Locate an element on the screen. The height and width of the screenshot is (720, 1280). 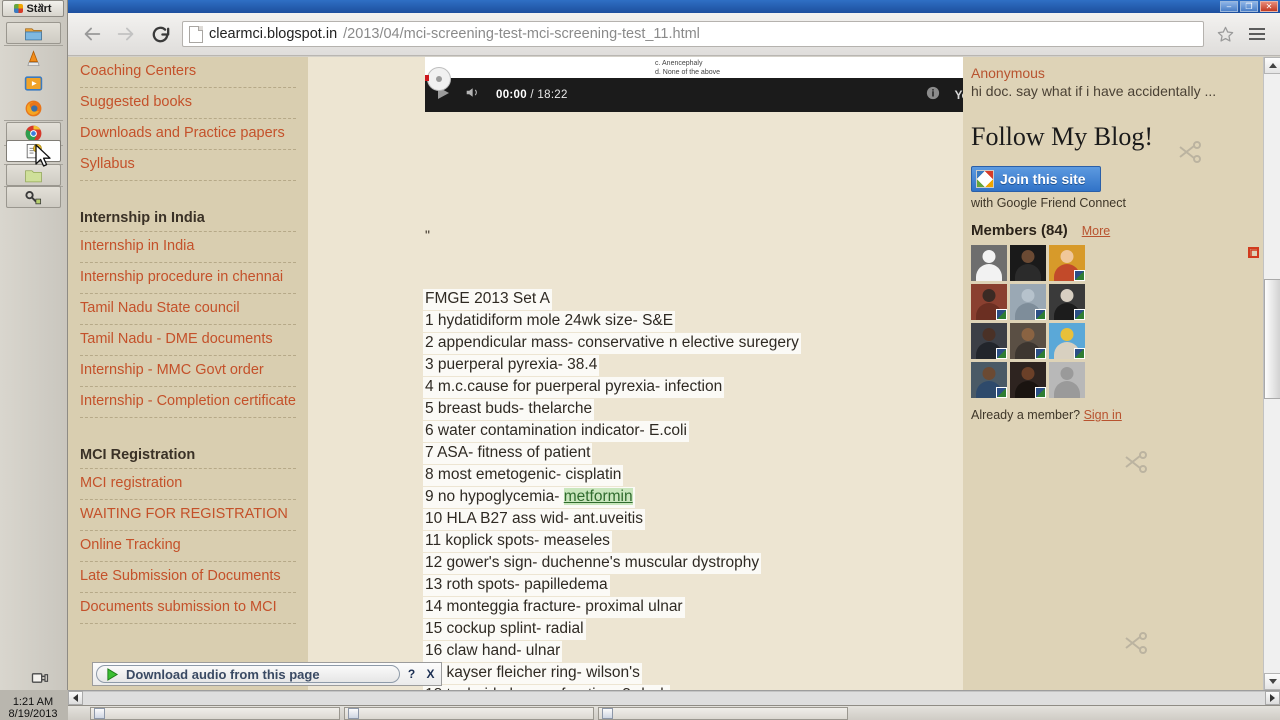
avatar-body is located at coordinates (1067, 389).